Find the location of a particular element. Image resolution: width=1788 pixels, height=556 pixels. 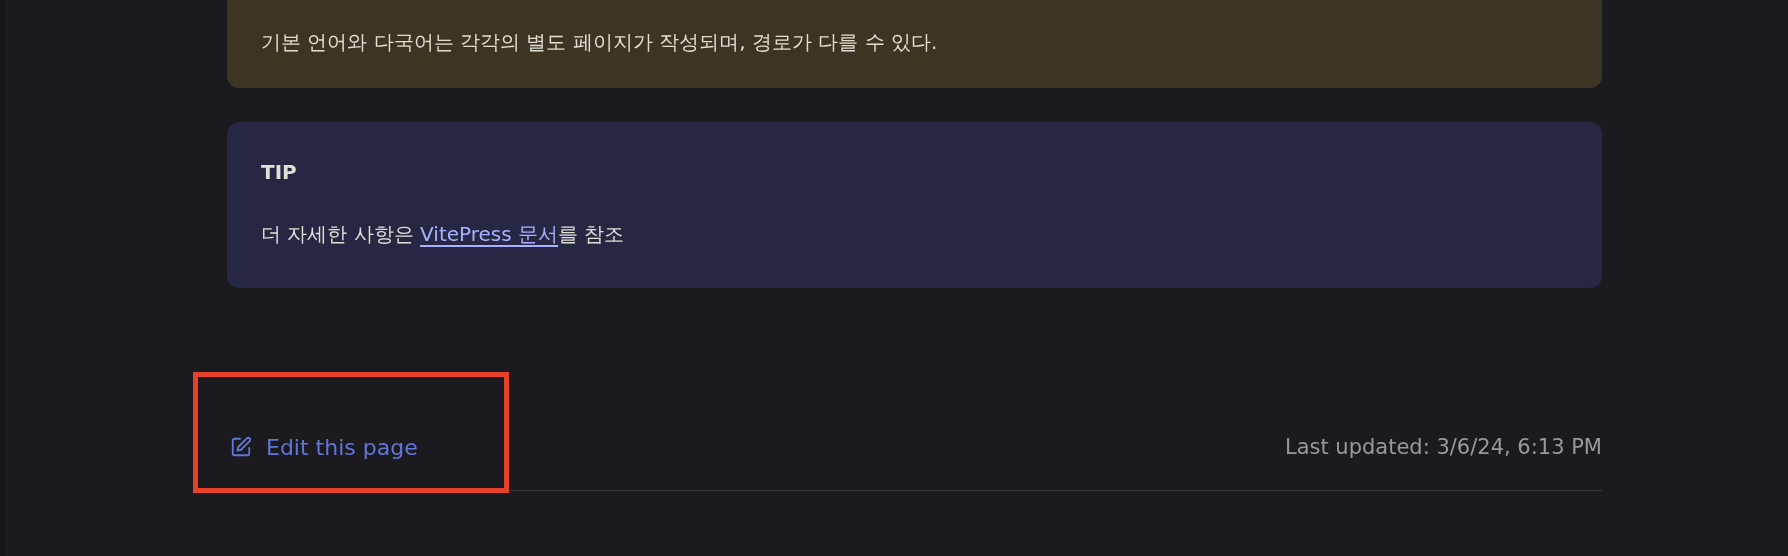

docs-link: VitePress 문서 is located at coordinates (489, 234).